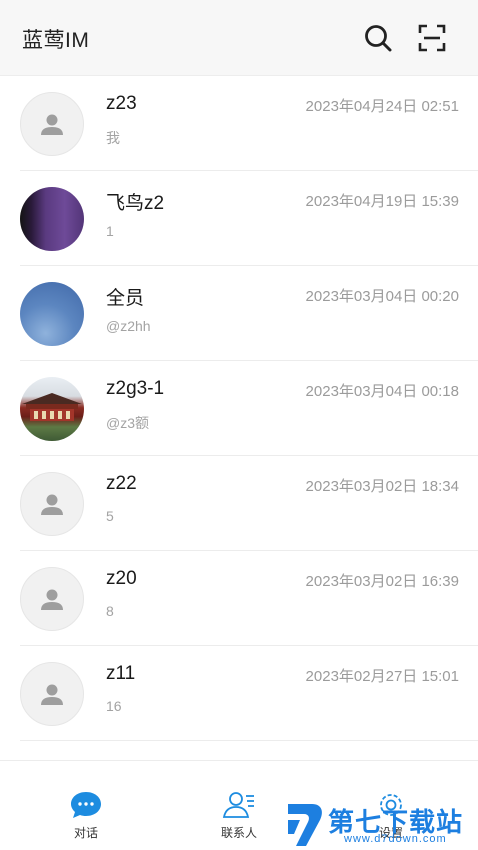 Image resolution: width=478 pixels, height=850 pixels. Describe the element at coordinates (52, 409) in the screenshot. I see `building-photo-avatar` at that location.